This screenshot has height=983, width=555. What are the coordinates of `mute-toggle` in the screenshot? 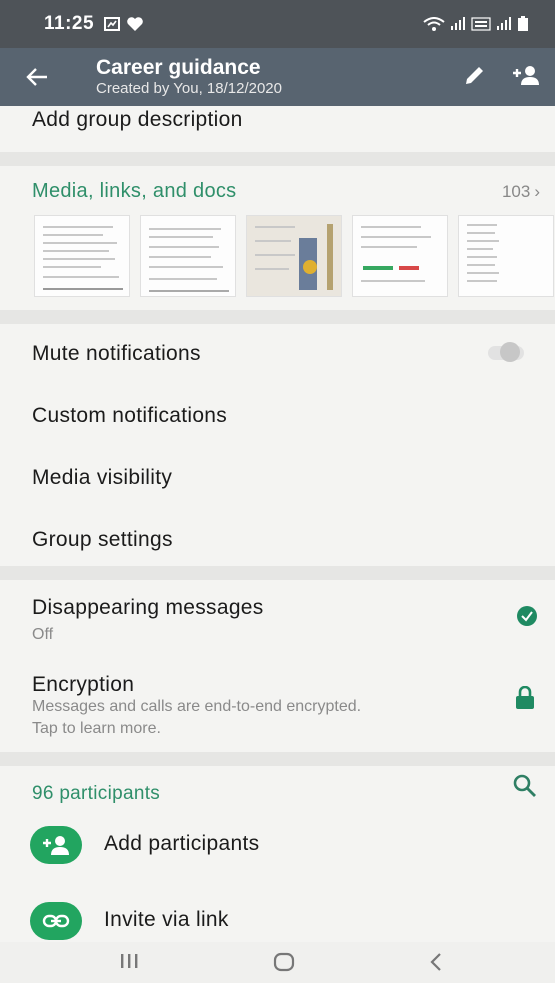 It's located at (505, 352).